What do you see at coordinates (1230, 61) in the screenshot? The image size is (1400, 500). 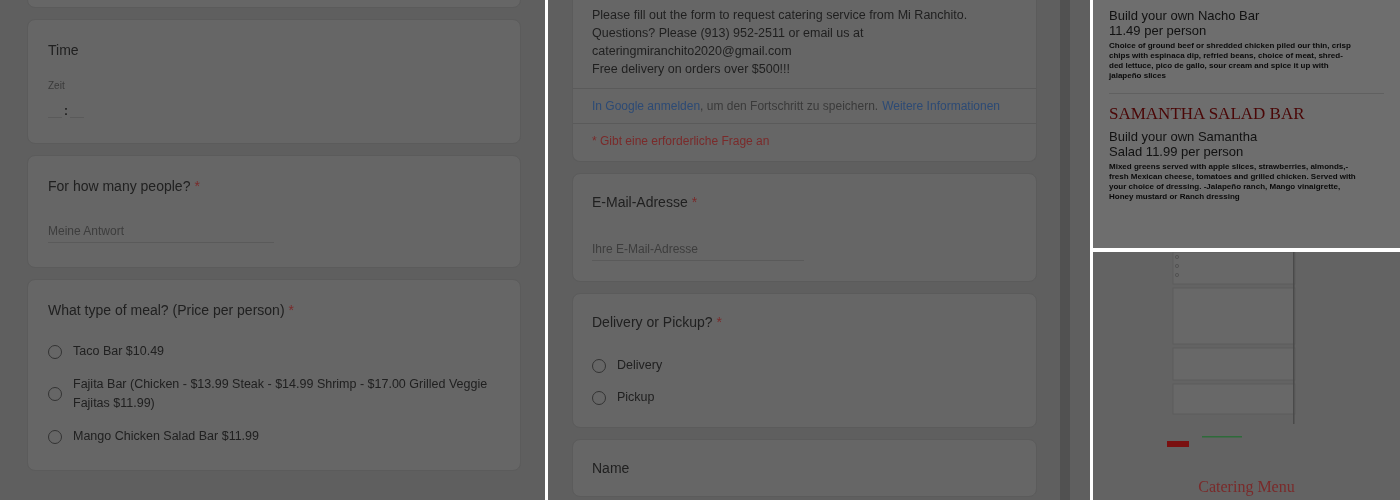 I see `menu-description: Choice of ground beef or shredded chicken piled our thin, crisp chips with espinaca dip, refried beans, choice of meat, shred- ded lettuce, pico de gallo, sour cream and spice it up with jalapeño slices` at bounding box center [1230, 61].